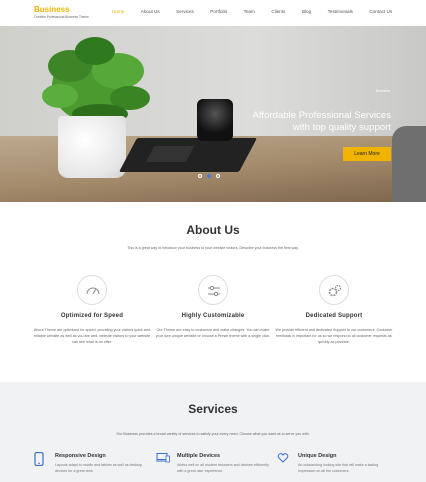  What do you see at coordinates (382, 91) in the screenshot?
I see `hero-kicker: Business` at bounding box center [382, 91].